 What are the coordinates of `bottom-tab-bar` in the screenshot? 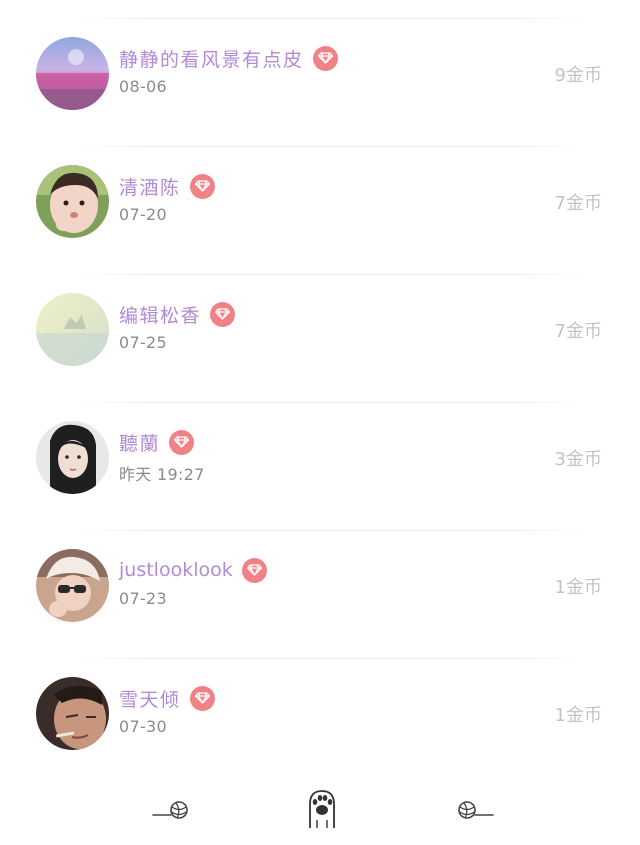 It's located at (320, 812).